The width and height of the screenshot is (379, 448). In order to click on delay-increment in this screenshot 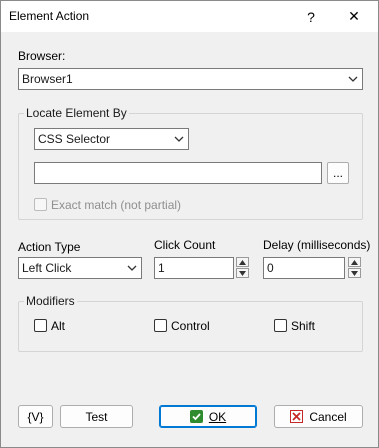, I will do `click(354, 262)`.